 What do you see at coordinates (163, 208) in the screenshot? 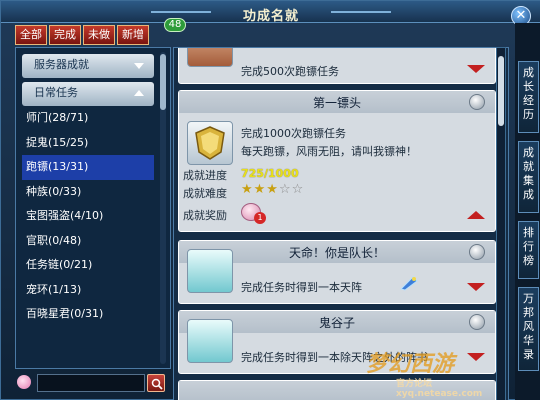
I see `category-scrollbar` at bounding box center [163, 208].